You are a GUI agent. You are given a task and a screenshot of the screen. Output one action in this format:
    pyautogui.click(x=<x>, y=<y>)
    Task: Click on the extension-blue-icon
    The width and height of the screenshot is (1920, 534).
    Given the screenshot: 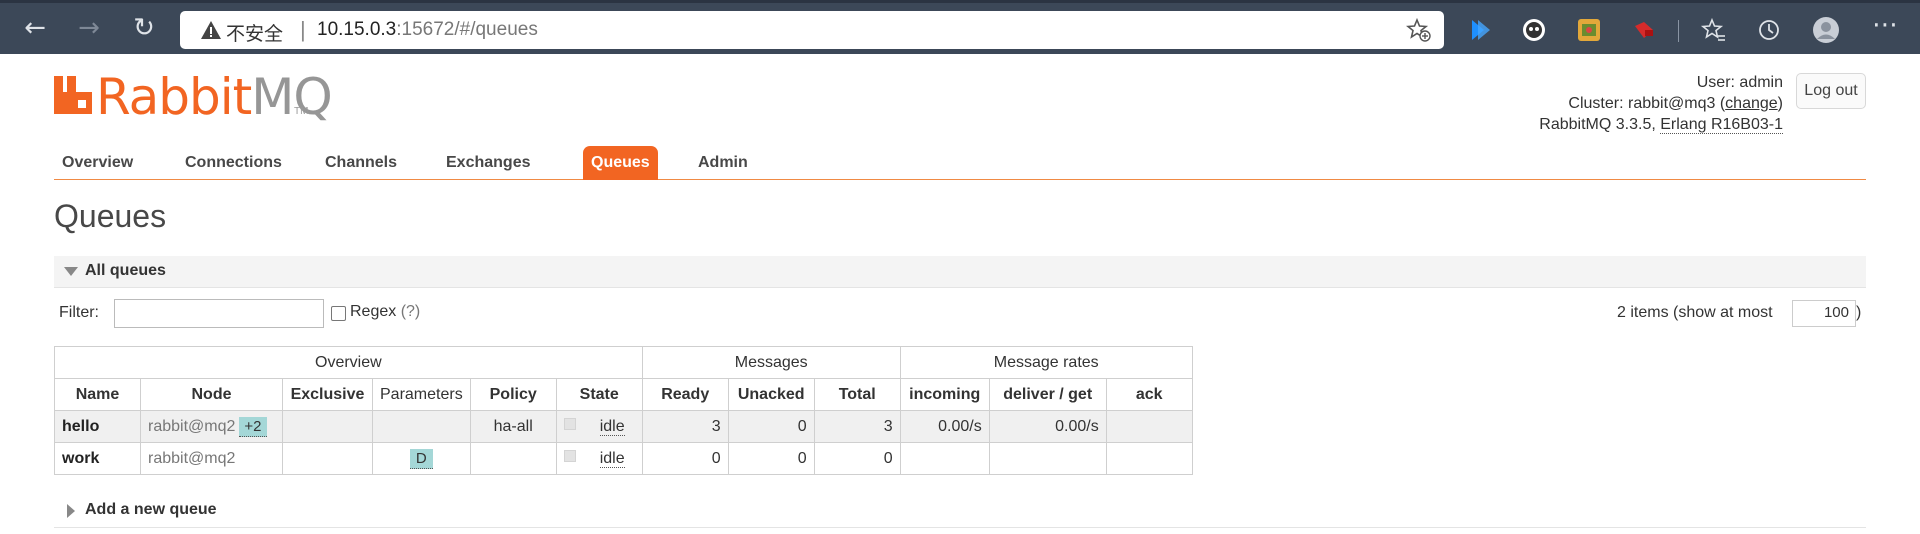 What is the action you would take?
    pyautogui.click(x=1480, y=30)
    